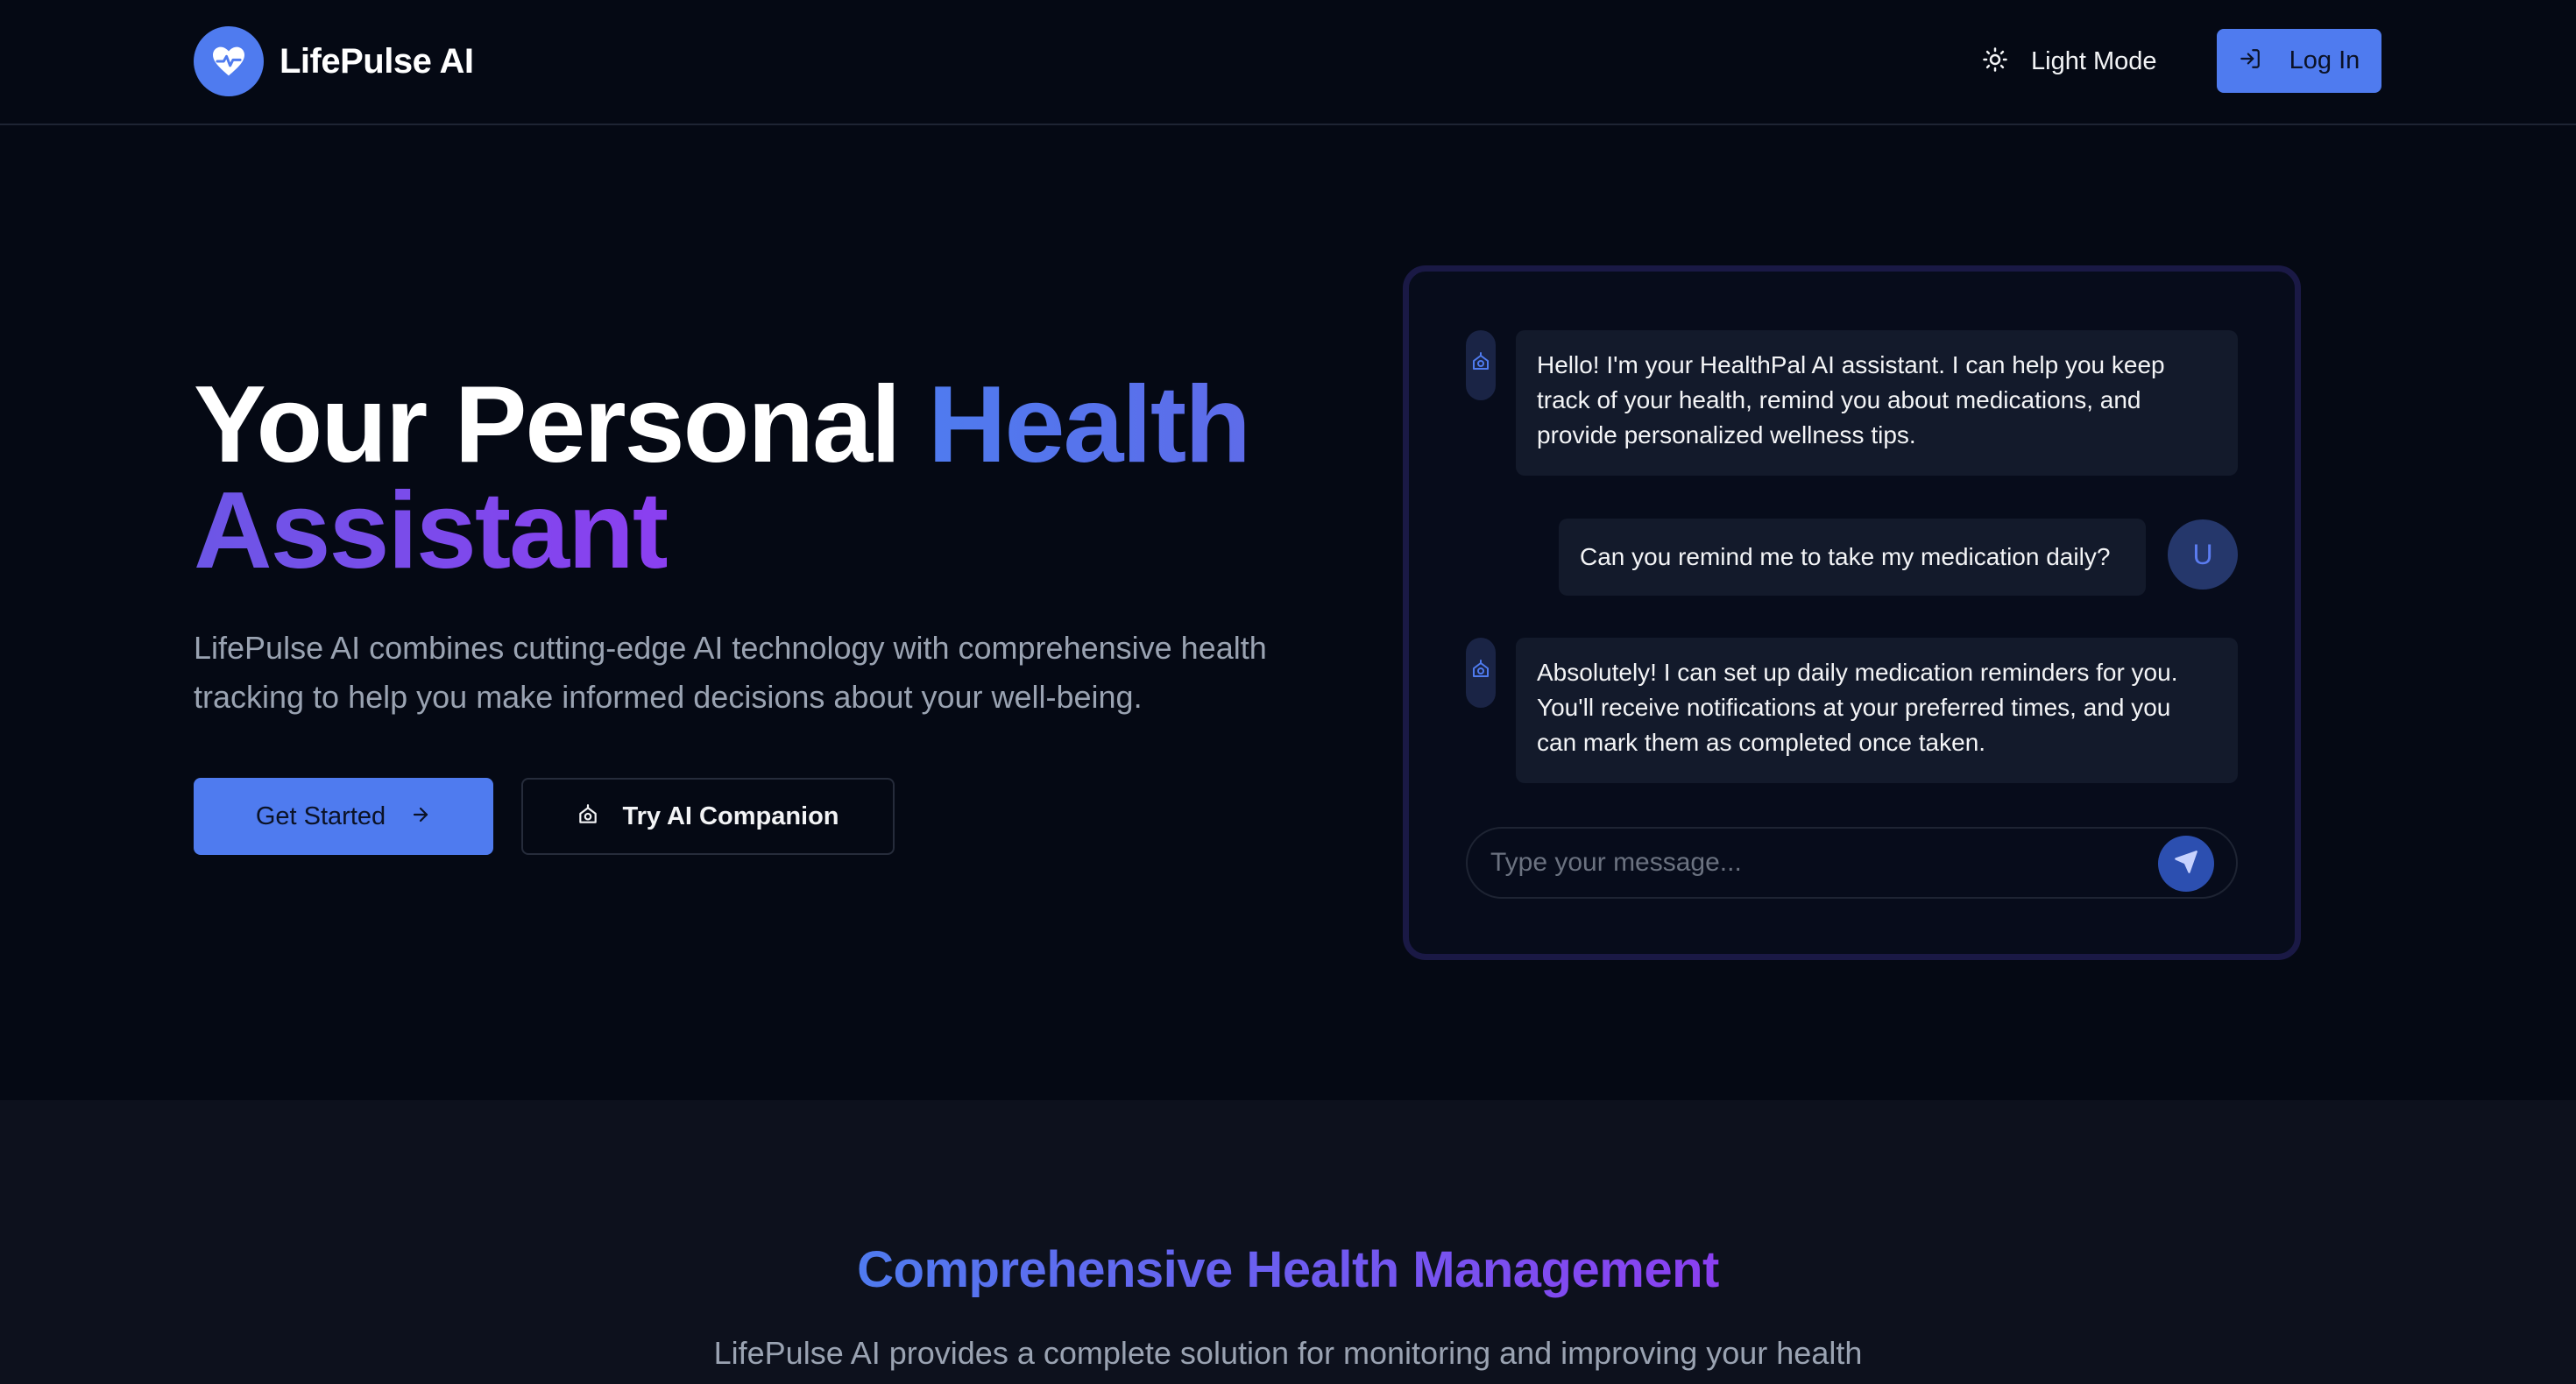  Describe the element at coordinates (1995, 61) in the screenshot. I see `sun-icon` at that location.